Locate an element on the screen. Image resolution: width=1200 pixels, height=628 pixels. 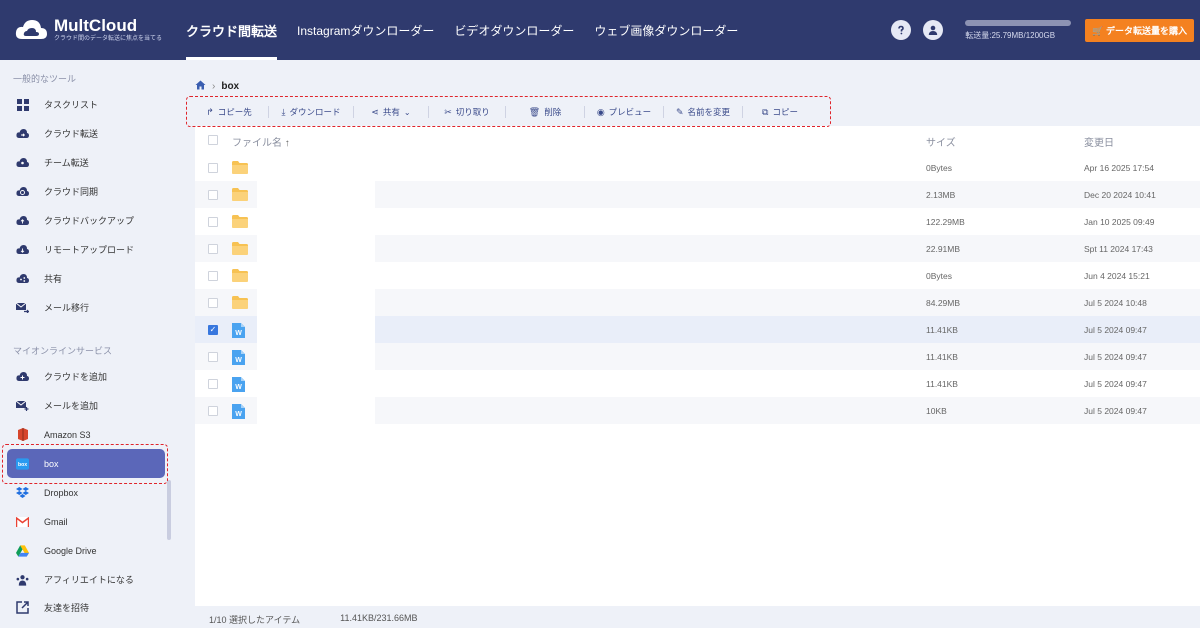
home-icon is located at coordinates (200, 86).